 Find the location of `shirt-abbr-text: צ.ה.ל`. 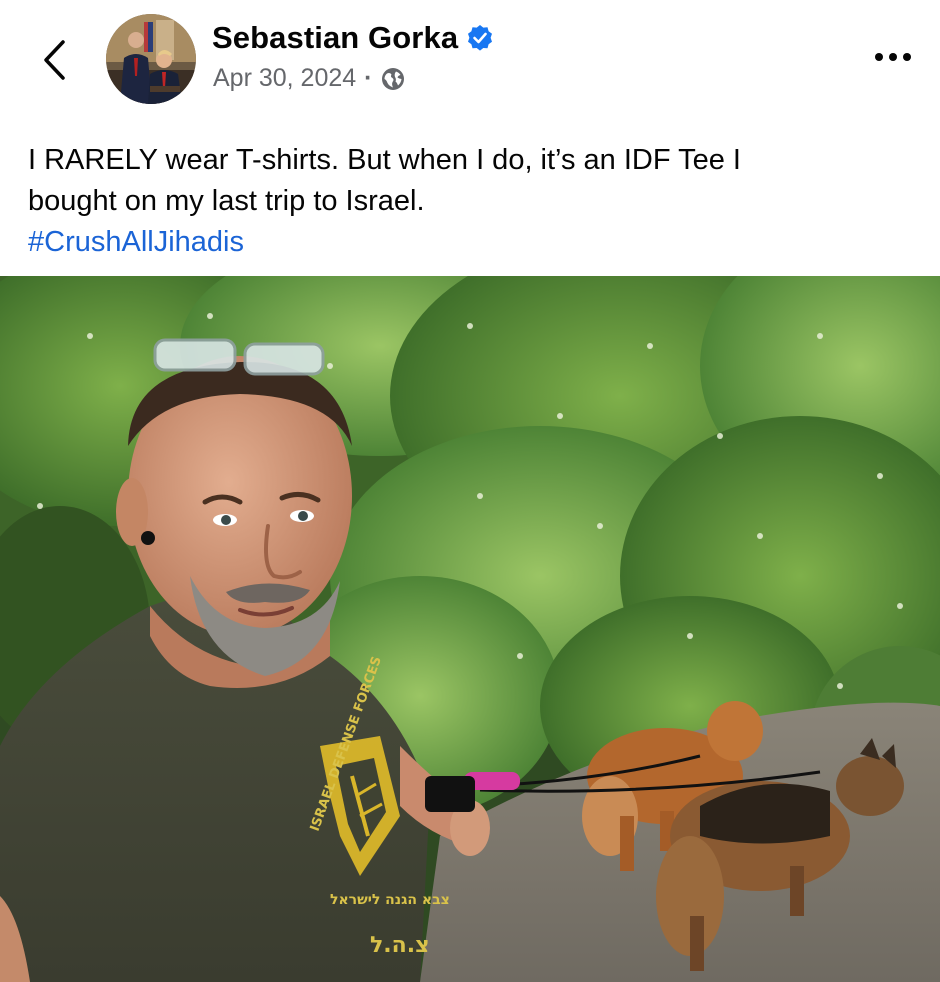

shirt-abbr-text: צ.ה.ל is located at coordinates (400, 945).